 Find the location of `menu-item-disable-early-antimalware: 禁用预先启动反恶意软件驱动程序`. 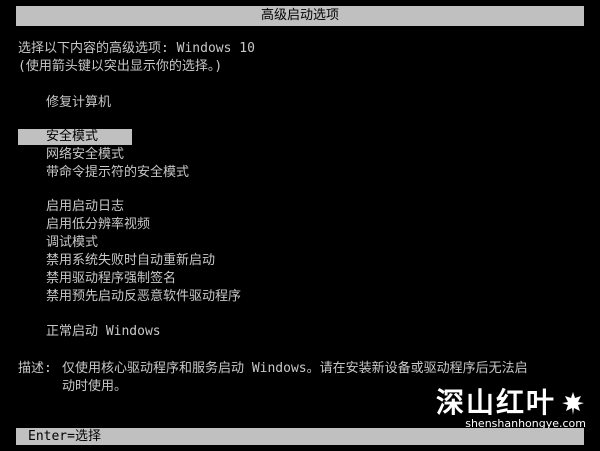

menu-item-disable-early-antimalware: 禁用预先启动反恶意软件驱动程序 is located at coordinates (143, 297).